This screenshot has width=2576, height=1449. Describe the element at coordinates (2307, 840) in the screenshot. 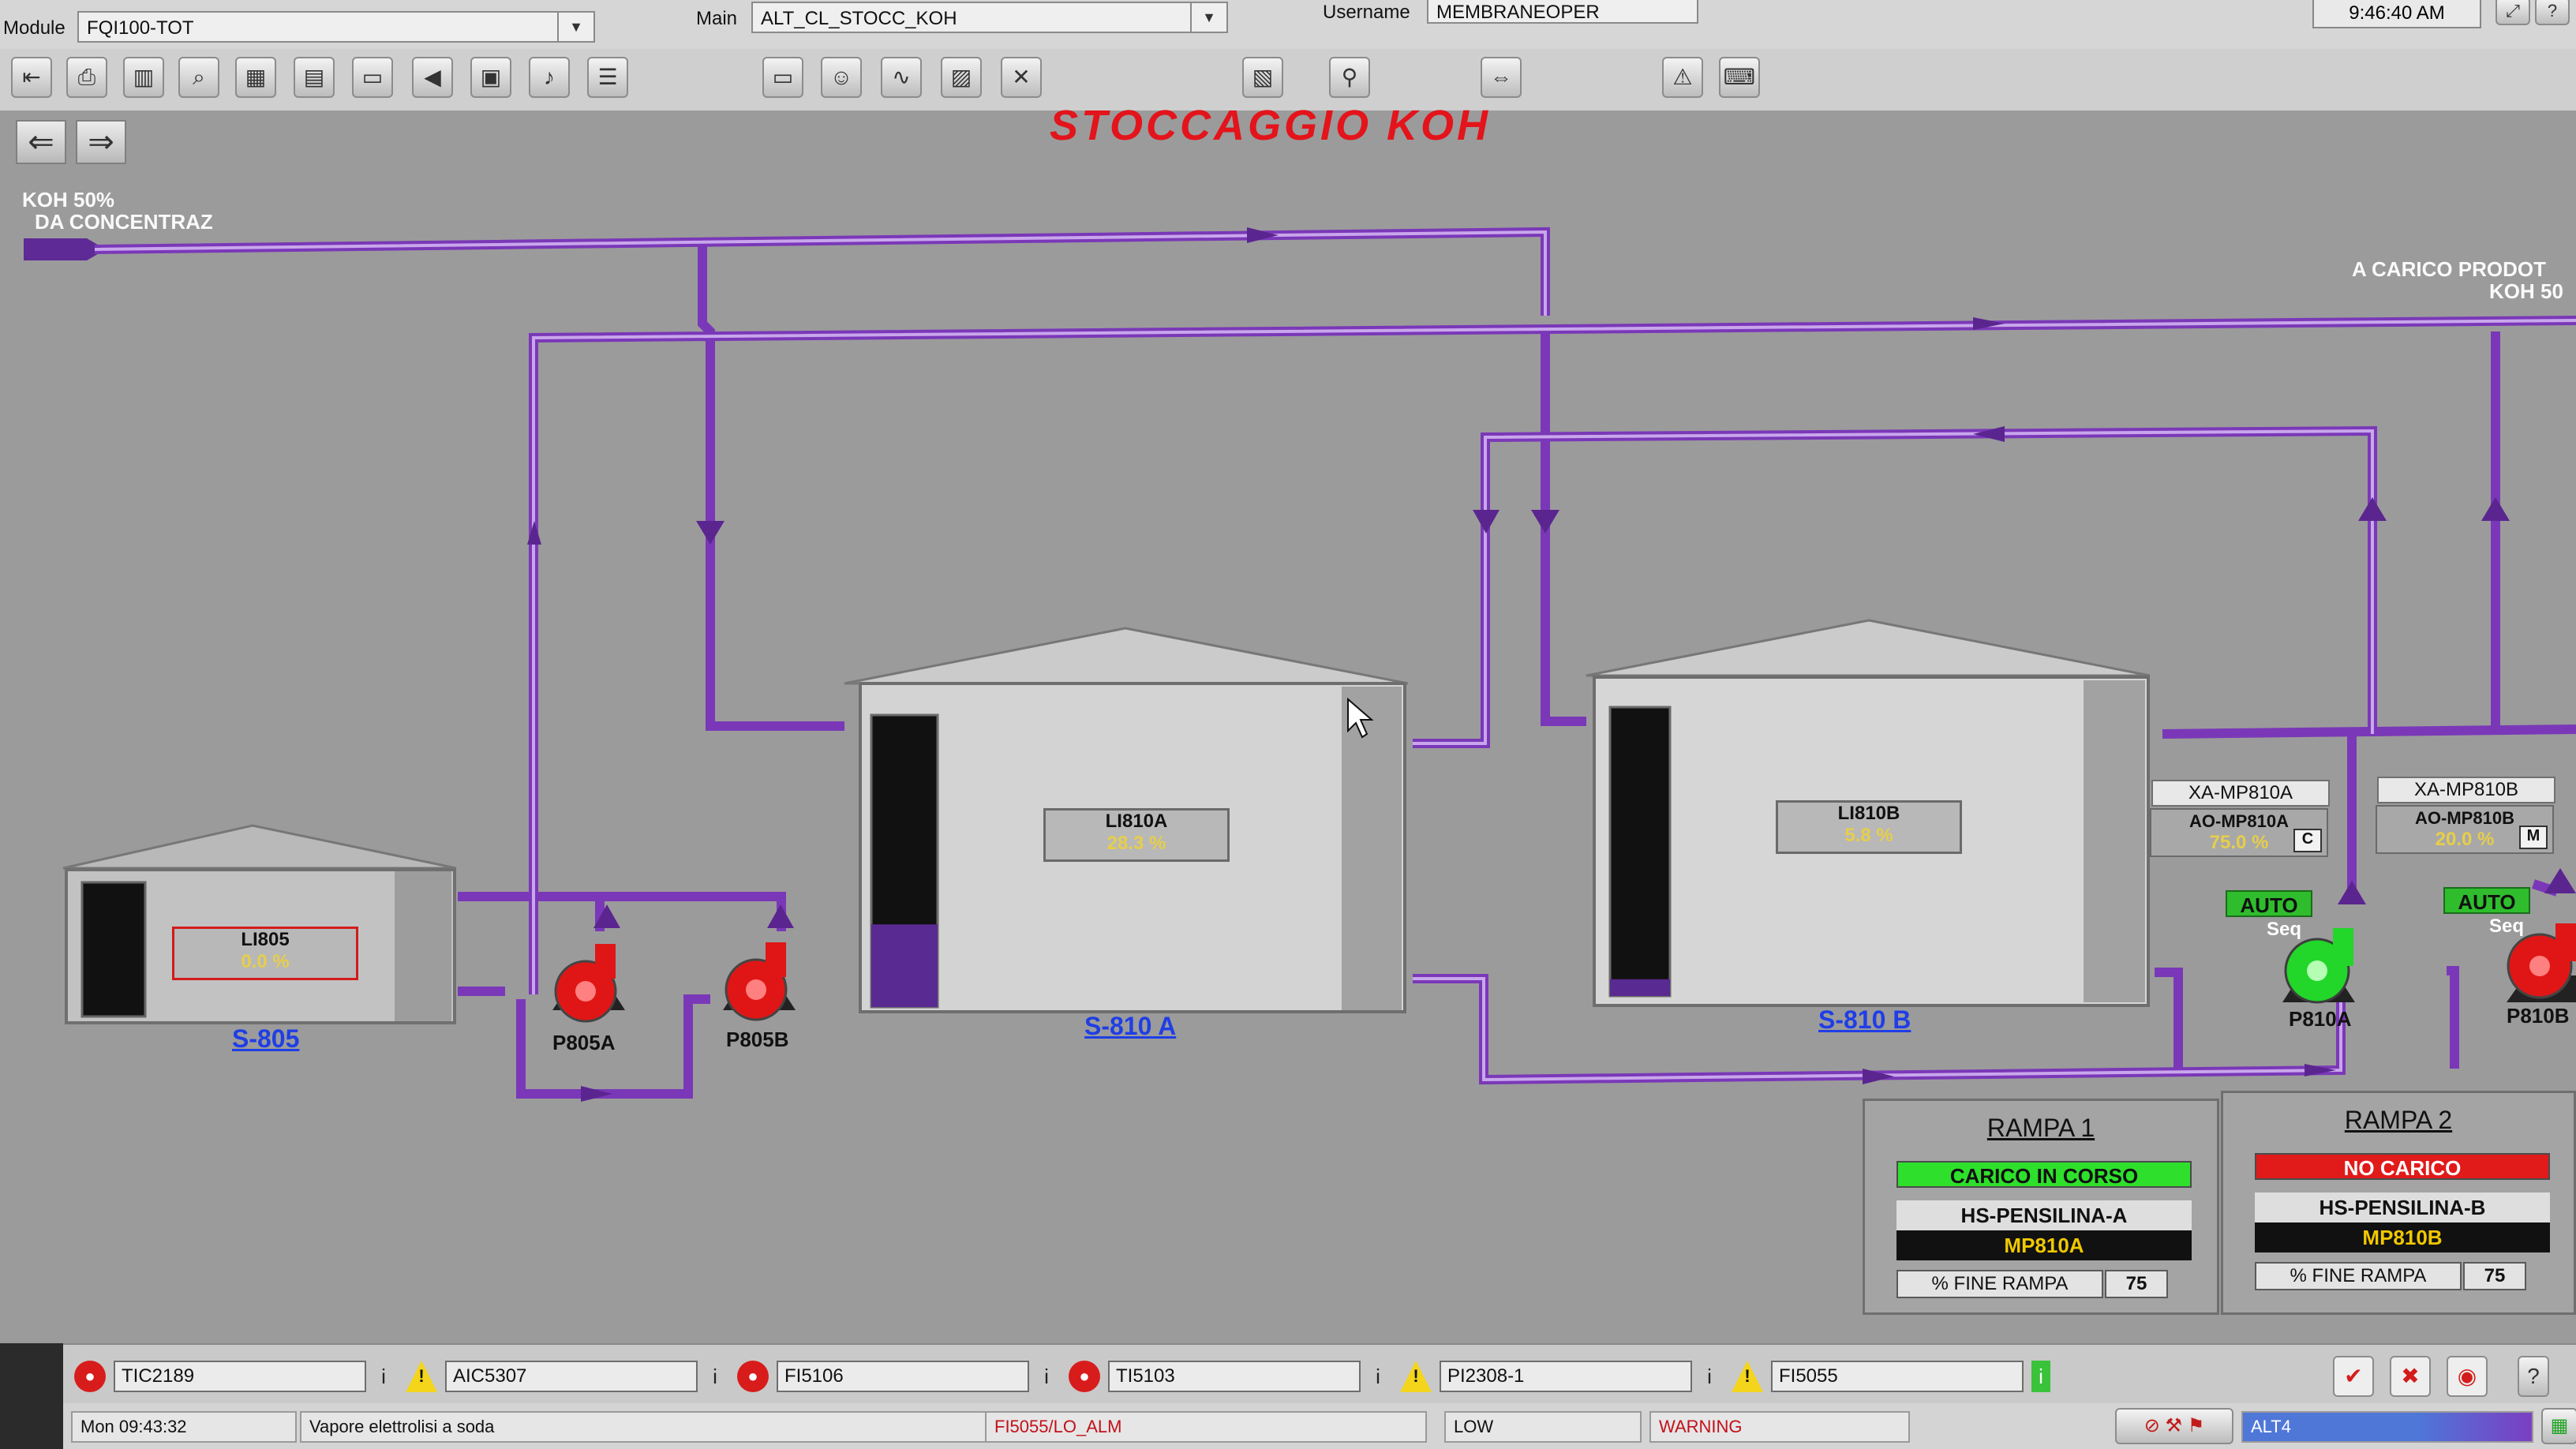

I see `mode-indicator: C` at that location.